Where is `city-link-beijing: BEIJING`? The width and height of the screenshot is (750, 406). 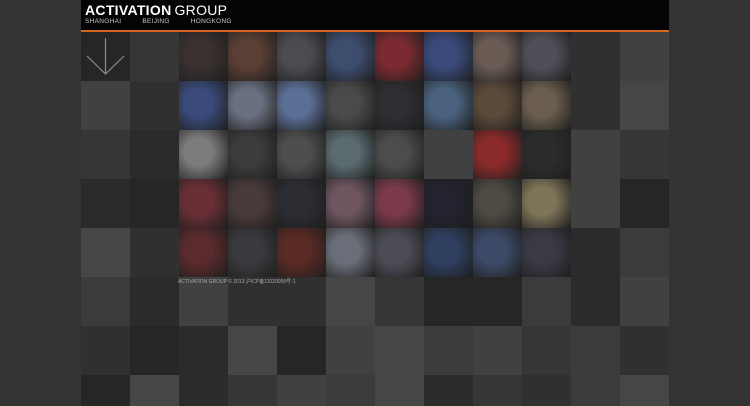 city-link-beijing: BEIJING is located at coordinates (155, 22).